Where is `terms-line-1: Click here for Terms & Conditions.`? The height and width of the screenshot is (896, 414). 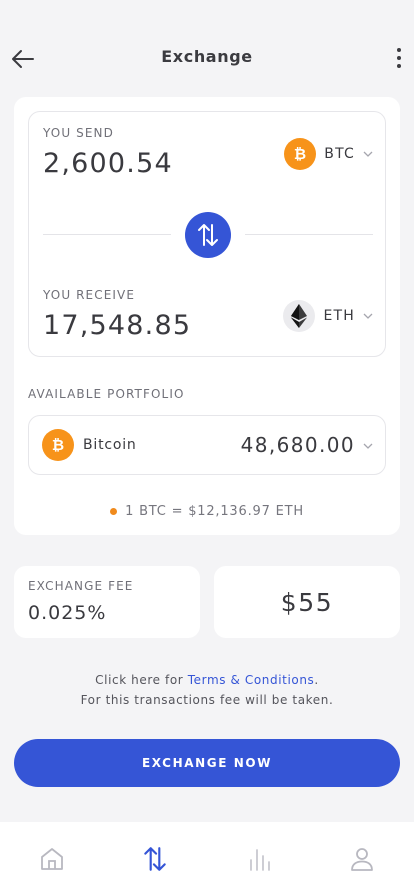 terms-line-1: Click here for Terms & Conditions. is located at coordinates (207, 680).